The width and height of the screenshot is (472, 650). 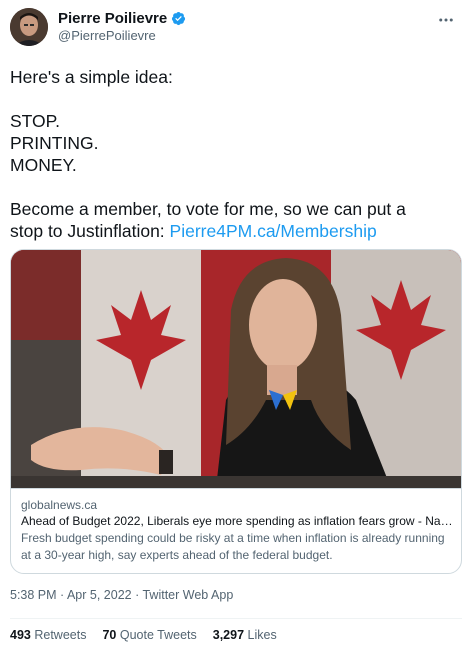 What do you see at coordinates (158, 635) in the screenshot?
I see `quote-tweets-label: Quote Tweets` at bounding box center [158, 635].